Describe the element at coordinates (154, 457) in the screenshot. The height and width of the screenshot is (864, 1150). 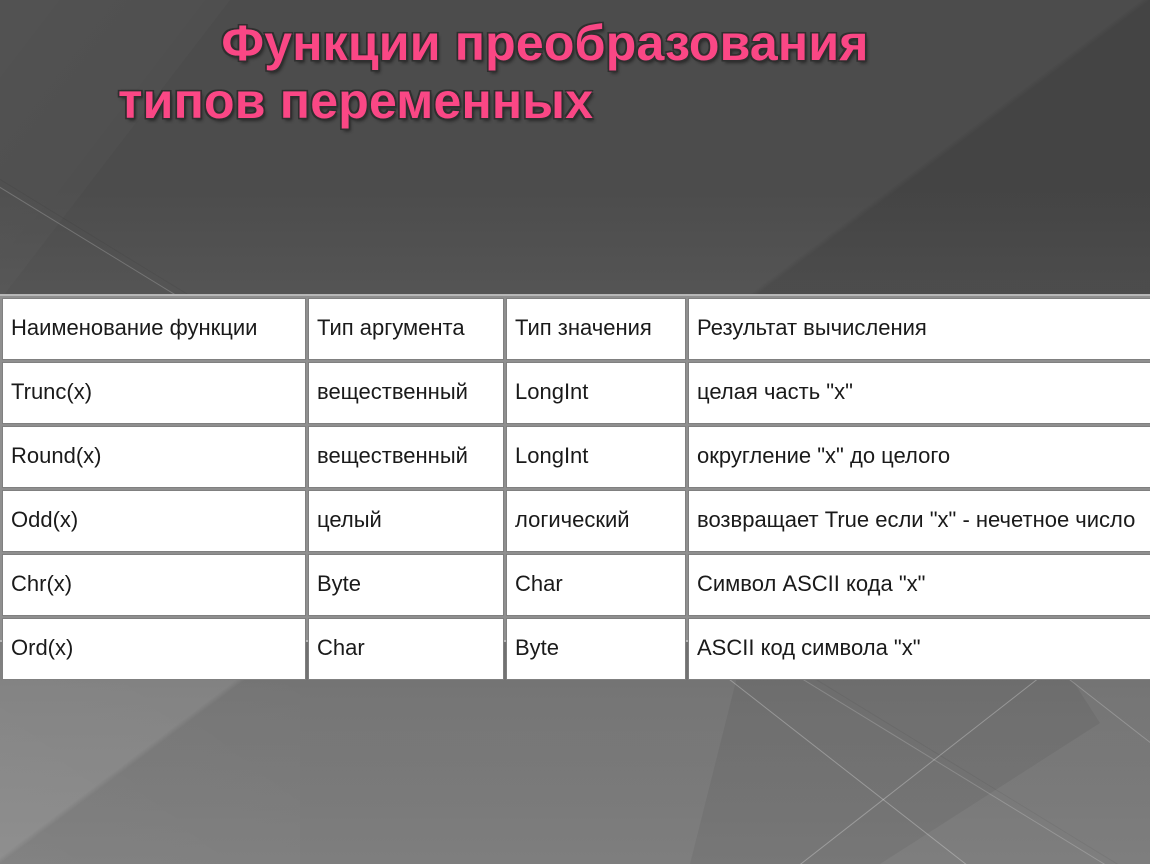
I see `cell-function-name: Round(x)` at that location.